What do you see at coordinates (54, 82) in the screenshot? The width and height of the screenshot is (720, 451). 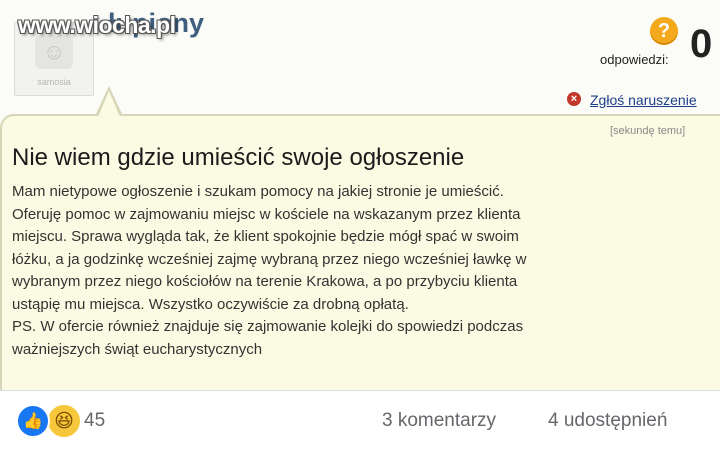 I see `avatar-caption: samosia` at bounding box center [54, 82].